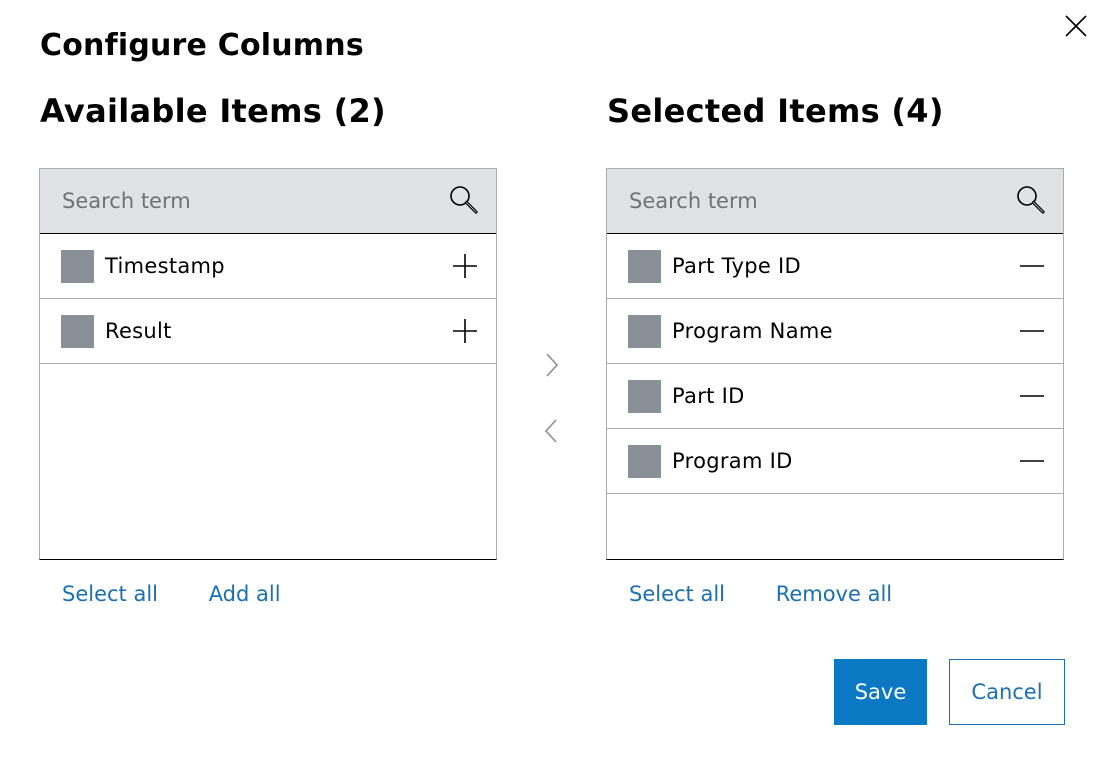 The height and width of the screenshot is (760, 1101). What do you see at coordinates (1007, 692) in the screenshot?
I see `cancel-button: Cancel` at bounding box center [1007, 692].